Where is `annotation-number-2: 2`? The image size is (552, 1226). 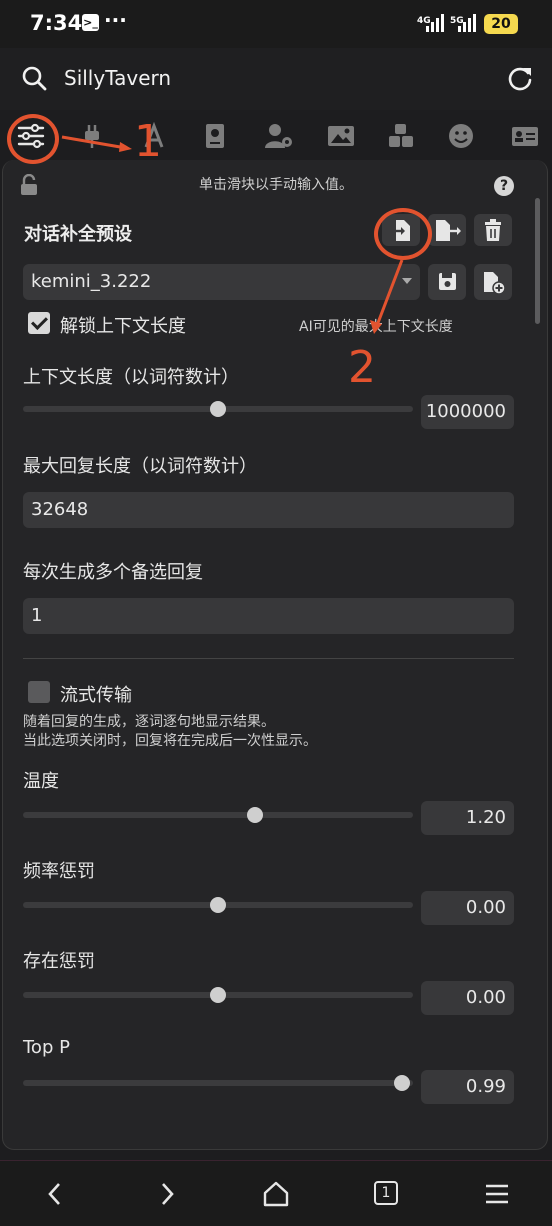
annotation-number-2: 2 is located at coordinates (362, 367).